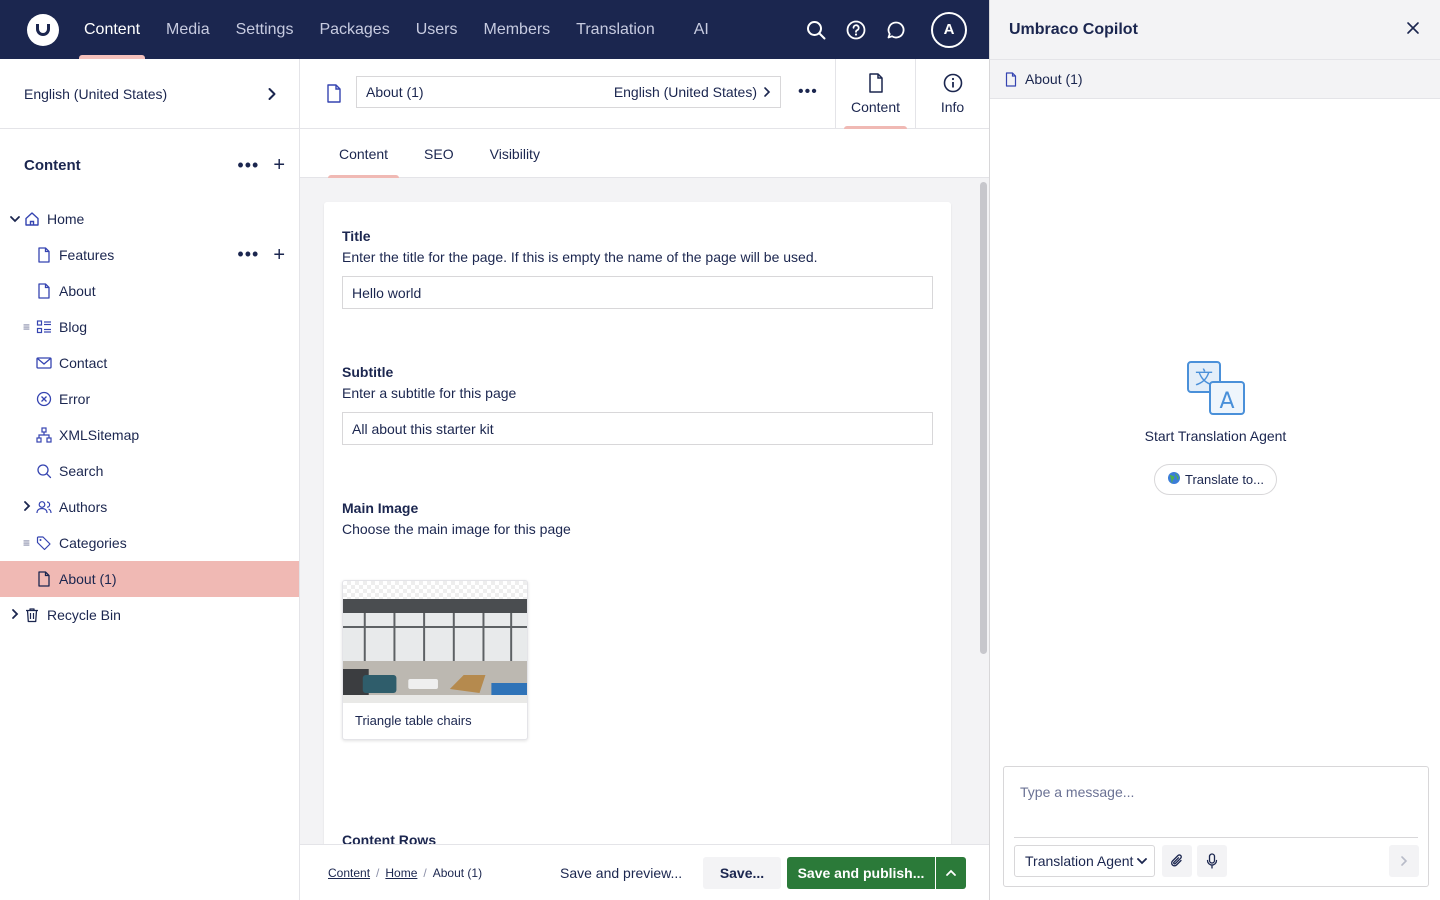  I want to click on view-content-label: Content, so click(875, 107).